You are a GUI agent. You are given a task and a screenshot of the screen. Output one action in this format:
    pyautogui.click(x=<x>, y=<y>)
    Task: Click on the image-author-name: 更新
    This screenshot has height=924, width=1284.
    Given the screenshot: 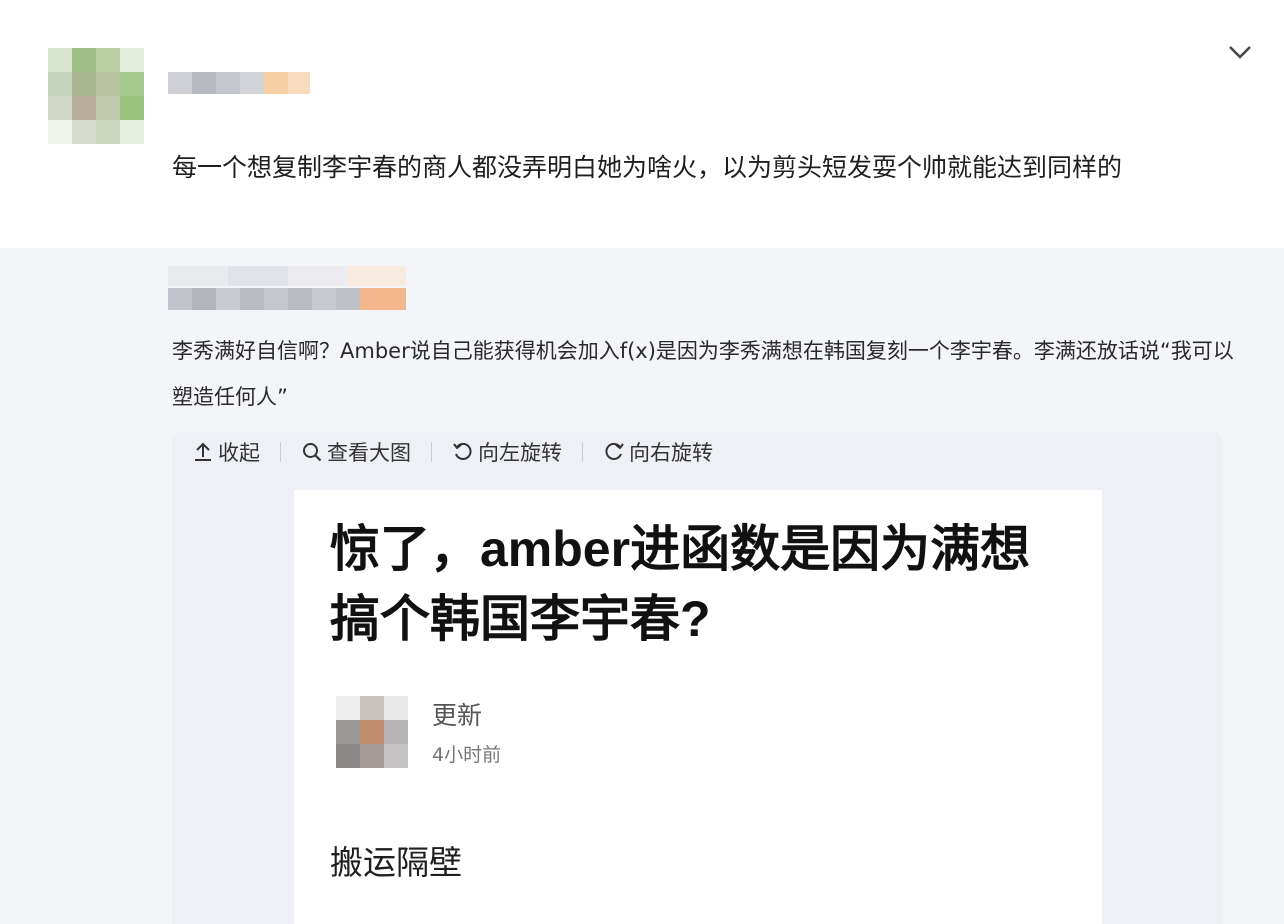 What is the action you would take?
    pyautogui.click(x=457, y=715)
    